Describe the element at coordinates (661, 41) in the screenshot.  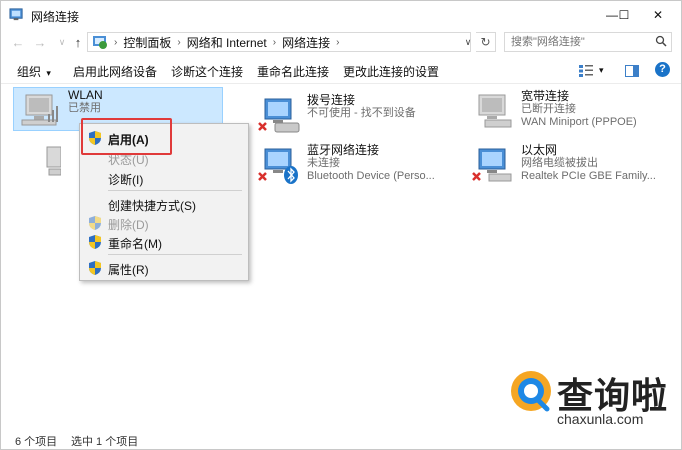
I see `search-icon` at that location.